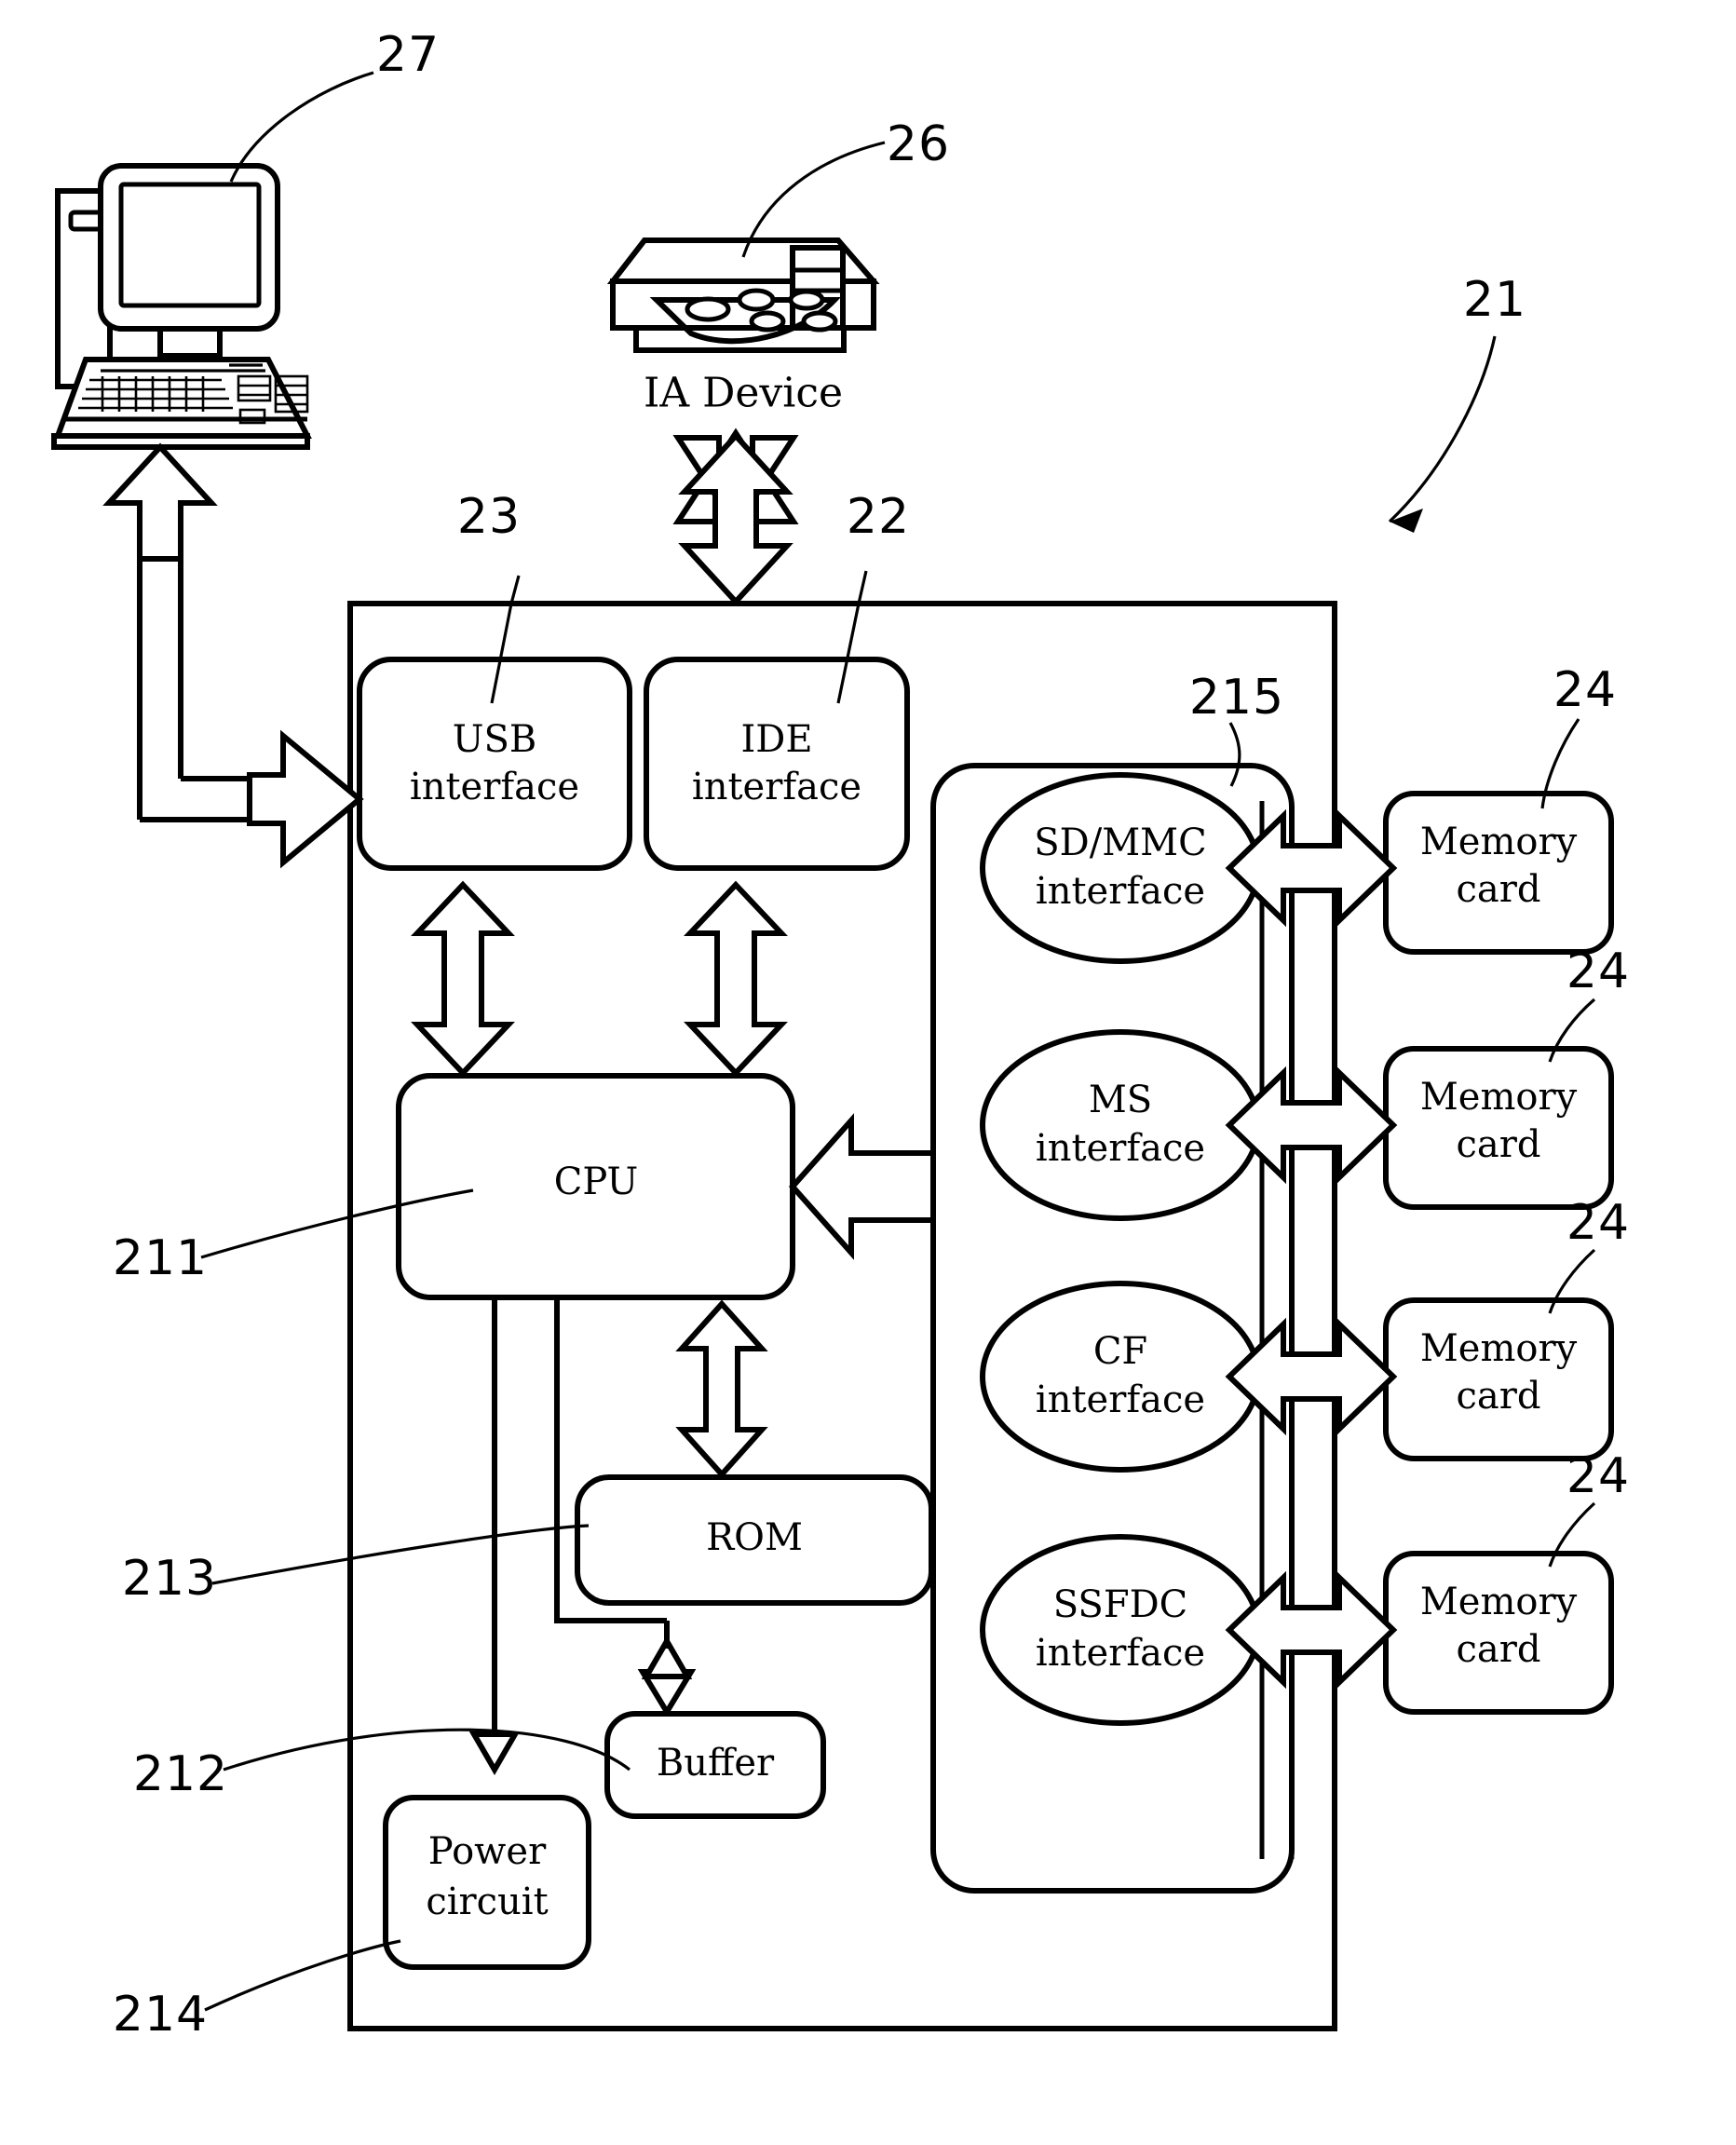 This screenshot has width=1736, height=2145. Describe the element at coordinates (1120, 1399) in the screenshot. I see `cf-interface-label-line2: interface` at that location.